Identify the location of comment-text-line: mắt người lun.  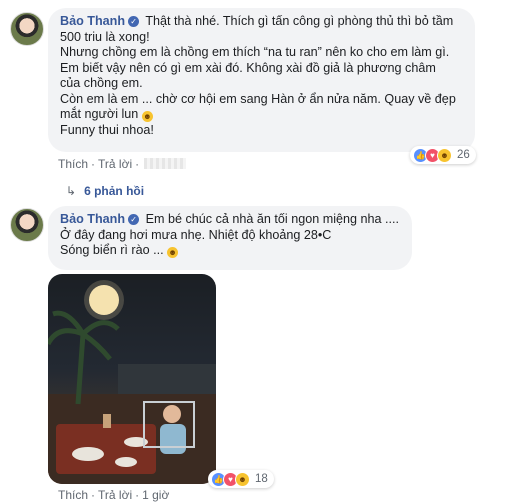
(99, 114).